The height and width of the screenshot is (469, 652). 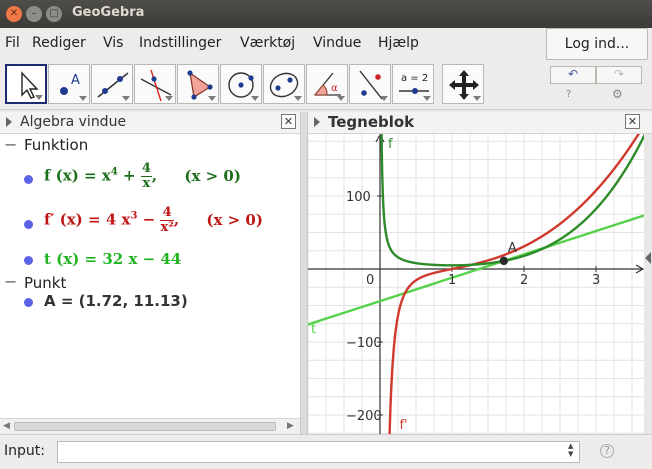 I want to click on y-tick-label: 100, so click(x=358, y=197).